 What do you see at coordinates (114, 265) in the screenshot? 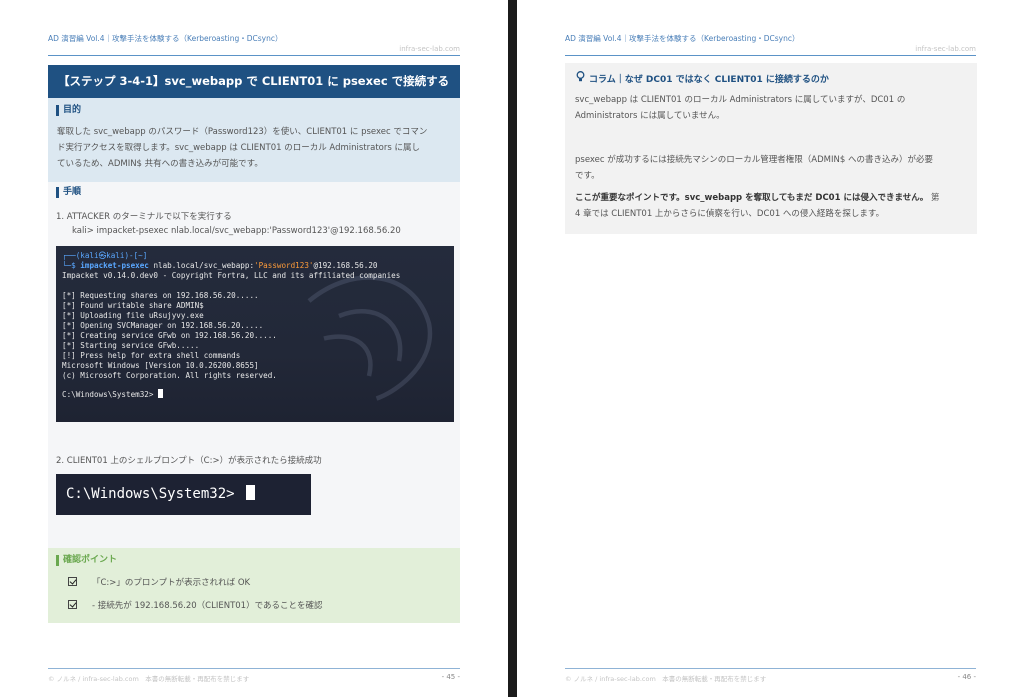
I see `terminal-cmd-name: impacket-psexec` at bounding box center [114, 265].